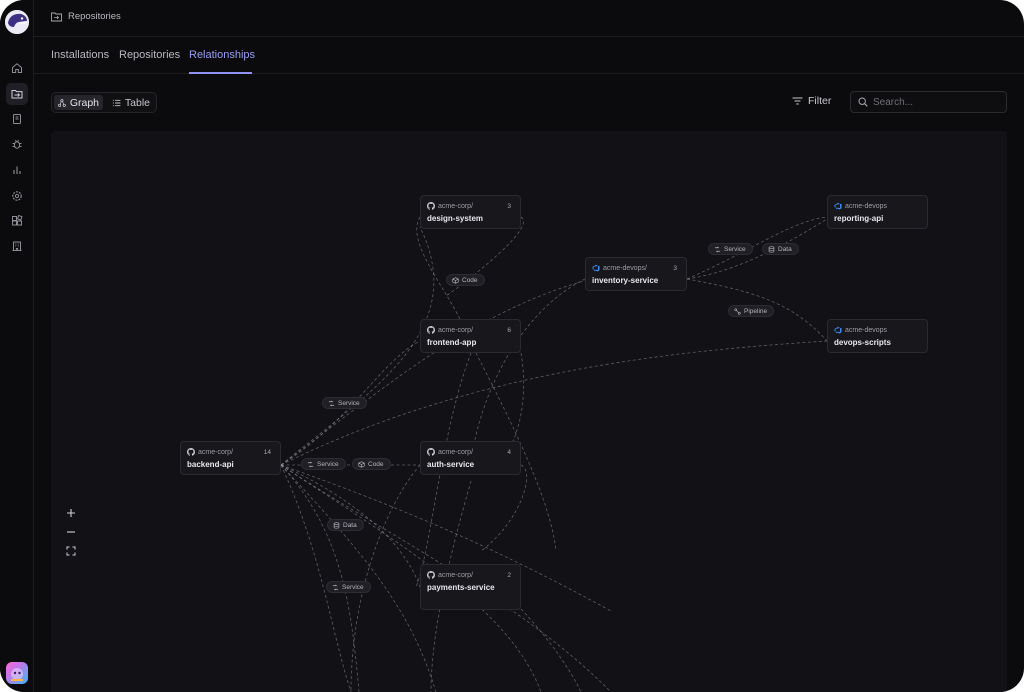  I want to click on repo-node-inventory-service: acme-devops/ 3 inventory-service, so click(636, 274).